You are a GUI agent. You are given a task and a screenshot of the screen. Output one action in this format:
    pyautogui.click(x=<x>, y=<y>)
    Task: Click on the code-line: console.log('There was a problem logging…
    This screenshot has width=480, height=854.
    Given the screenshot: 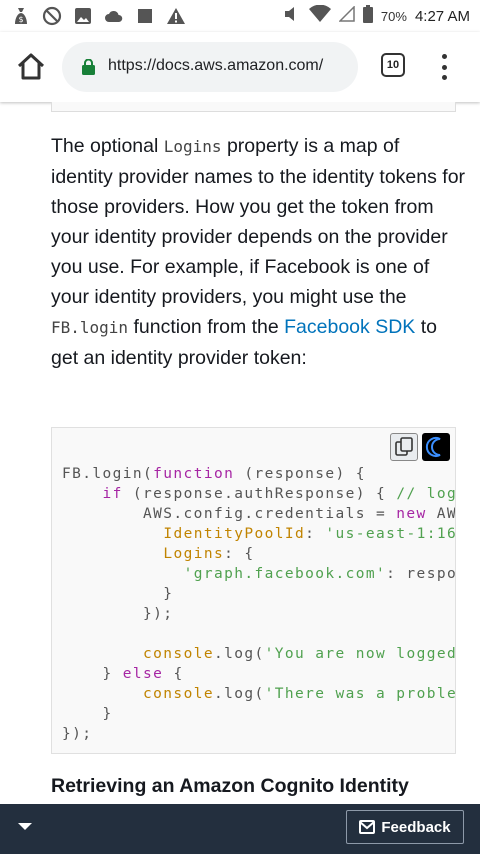 What is the action you would take?
    pyautogui.click(x=299, y=694)
    